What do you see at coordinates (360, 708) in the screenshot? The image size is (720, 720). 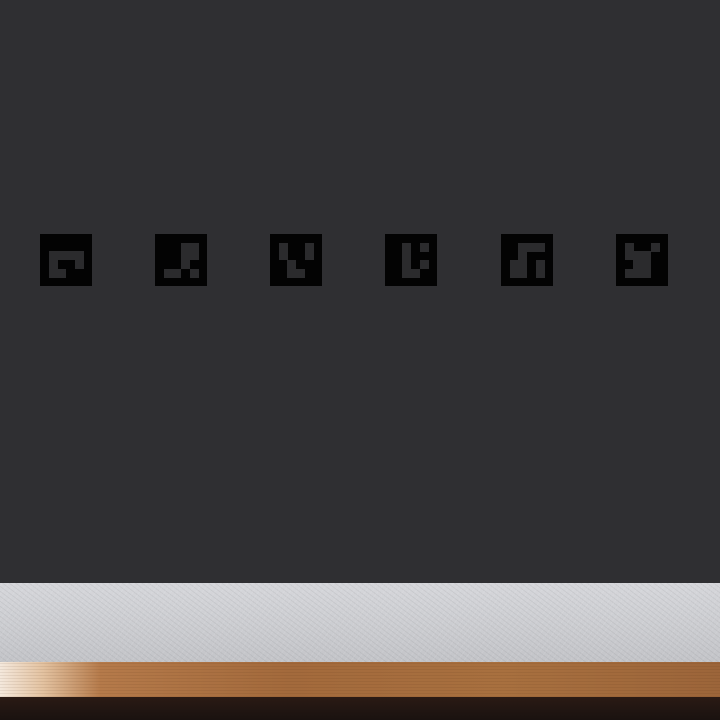 I see `dark-base` at bounding box center [360, 708].